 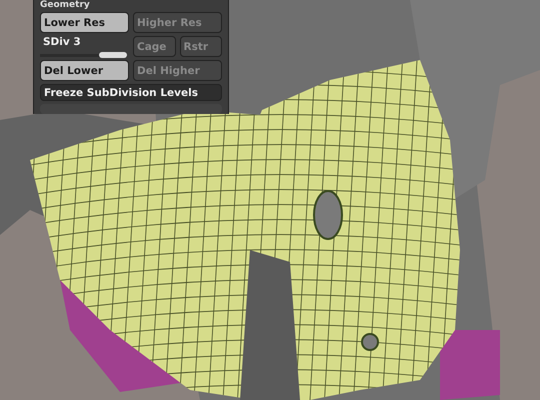 I want to click on lower-res-button: Lower Res, so click(x=84, y=22).